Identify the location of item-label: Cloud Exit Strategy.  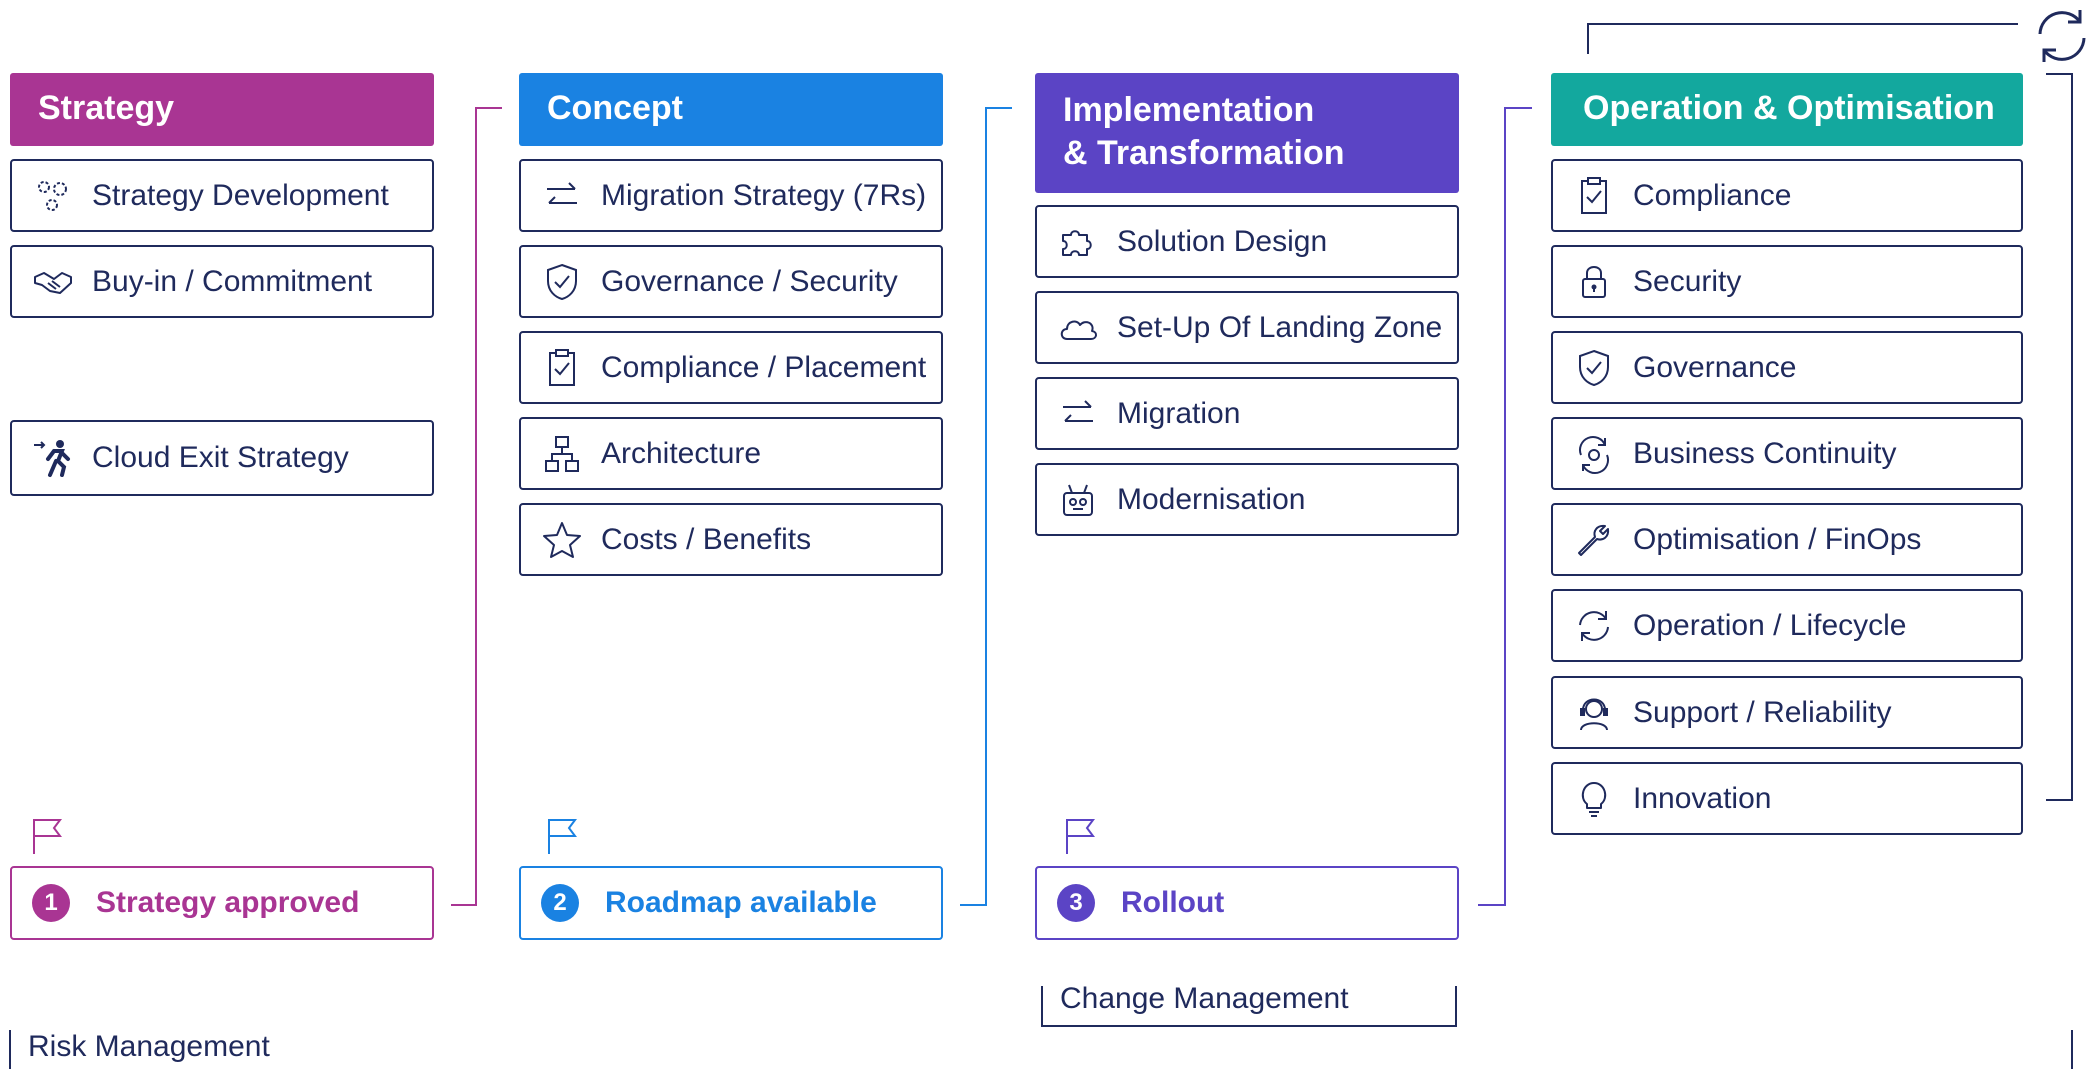
(220, 457).